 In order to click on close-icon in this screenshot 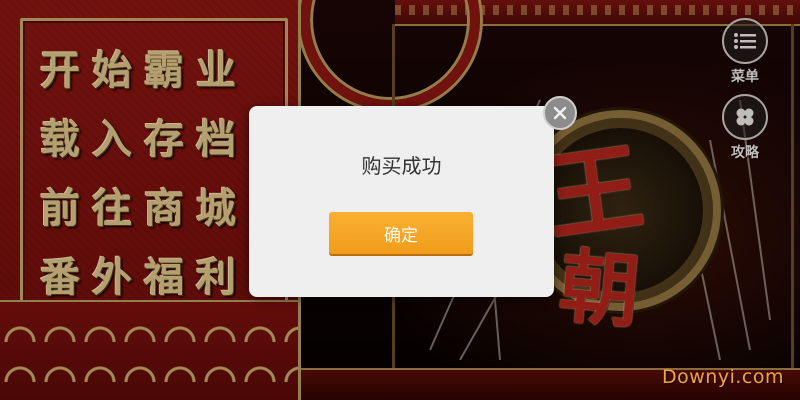, I will do `click(560, 113)`.